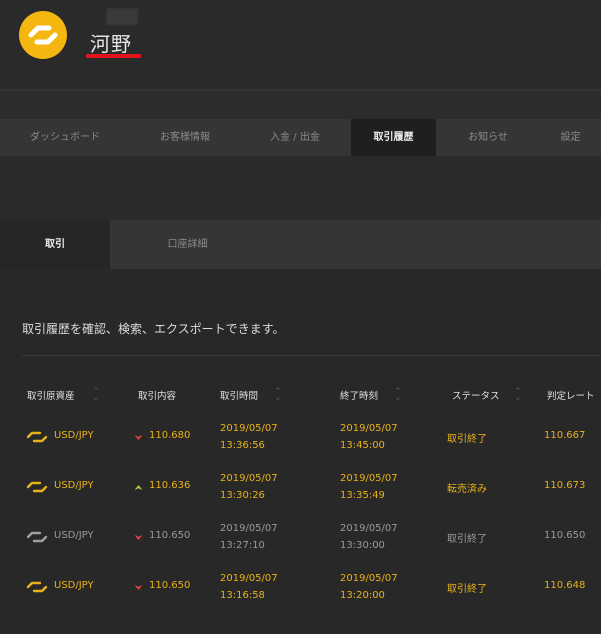 The height and width of the screenshot is (634, 601). Describe the element at coordinates (300, 90) in the screenshot. I see `header-divider` at that location.